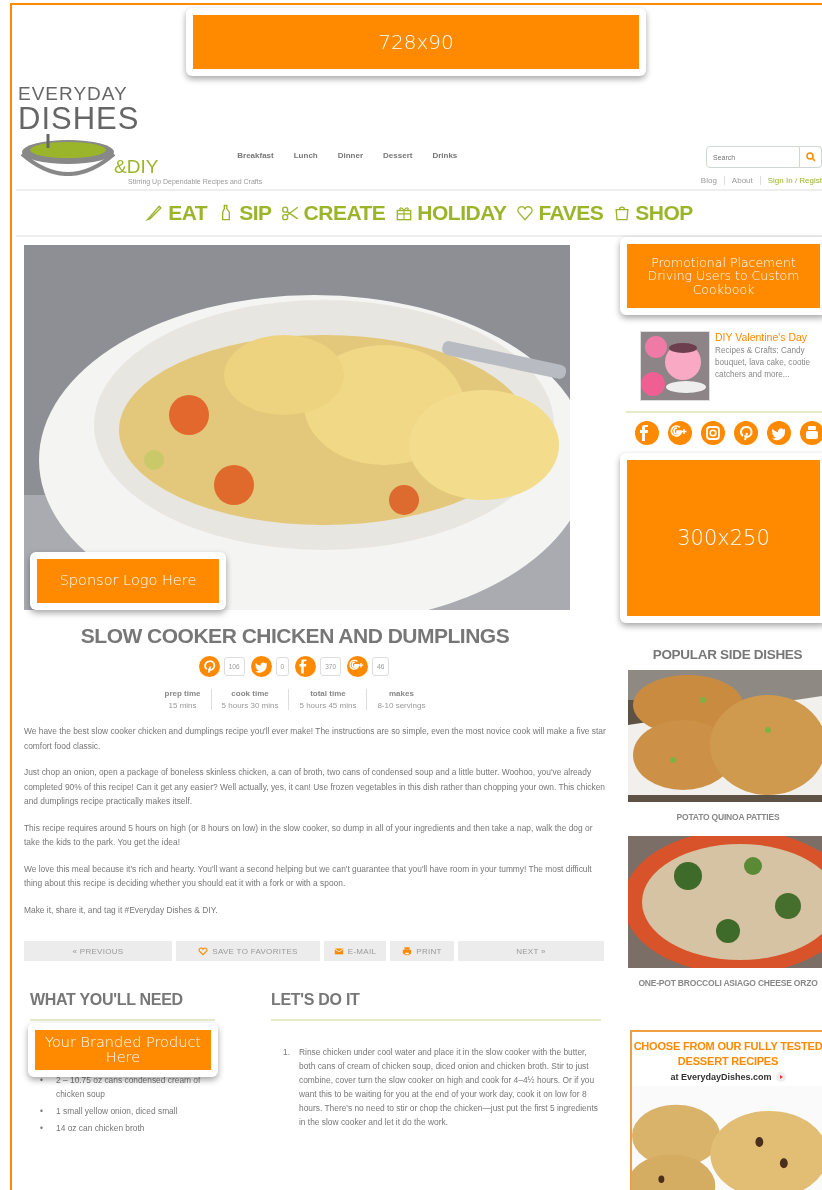  Describe the element at coordinates (436, 1006) in the screenshot. I see `section-heading: LET'S DO IT` at that location.